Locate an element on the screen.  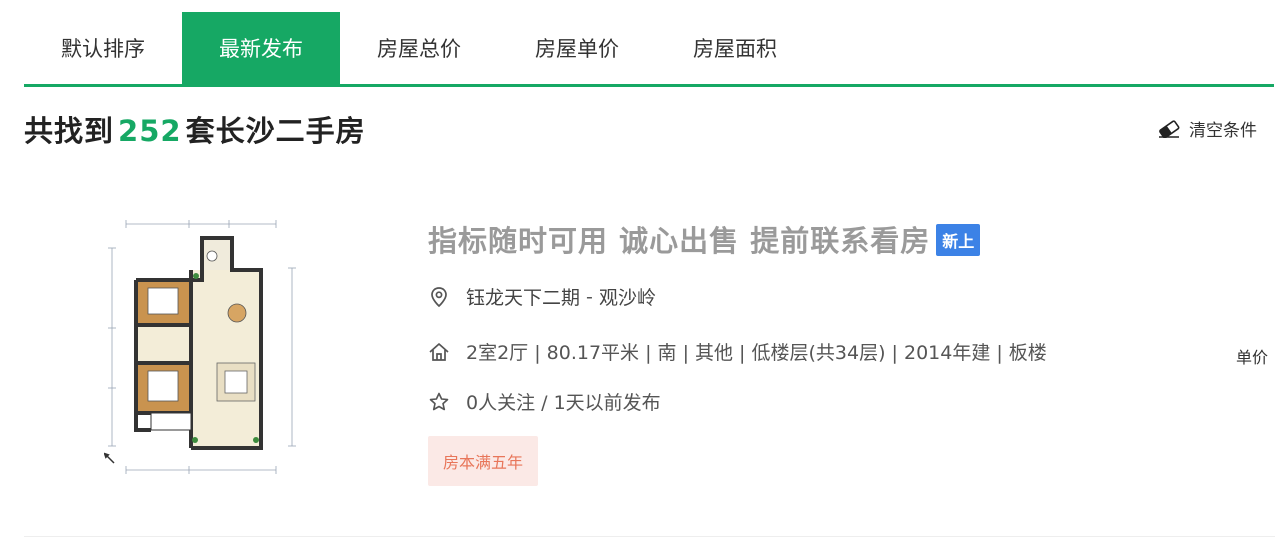
follow-info: 0人关注 / 1天以前发布 is located at coordinates (544, 401).